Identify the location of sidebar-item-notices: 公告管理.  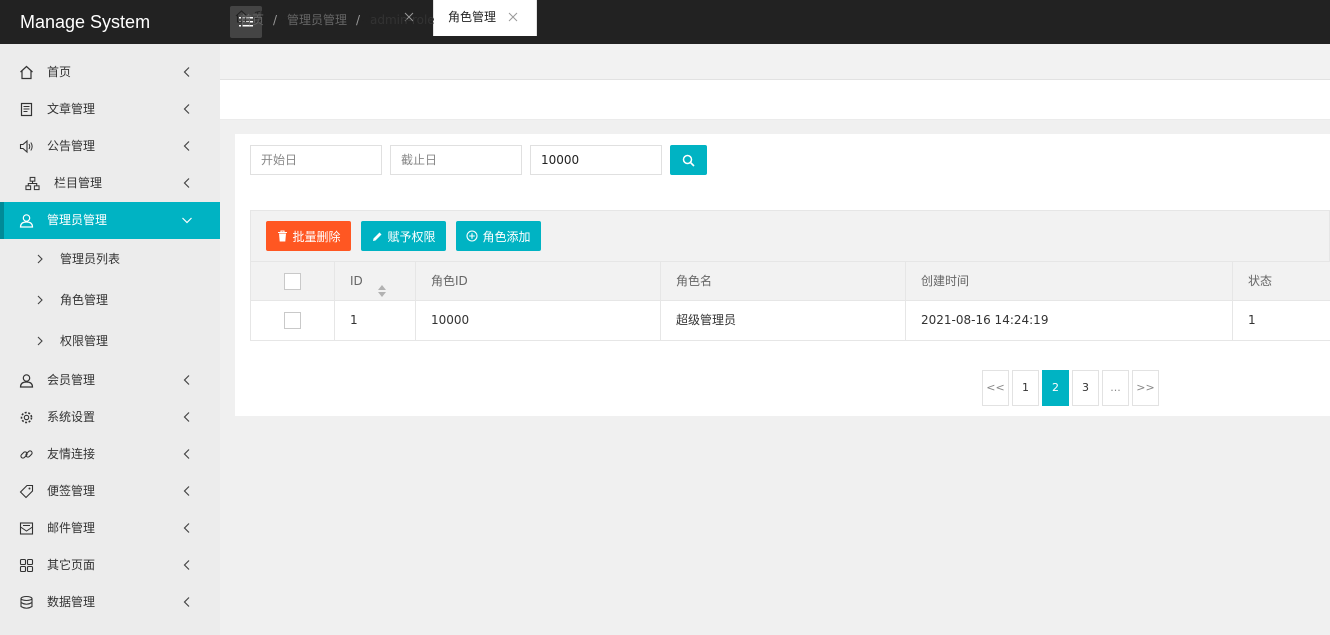
(110, 146).